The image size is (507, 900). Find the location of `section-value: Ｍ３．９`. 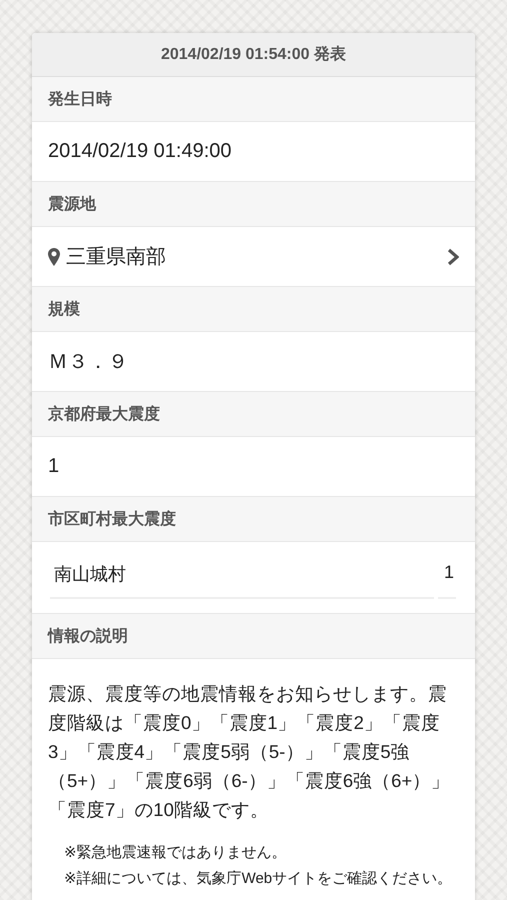

section-value: Ｍ３．９ is located at coordinates (88, 362).